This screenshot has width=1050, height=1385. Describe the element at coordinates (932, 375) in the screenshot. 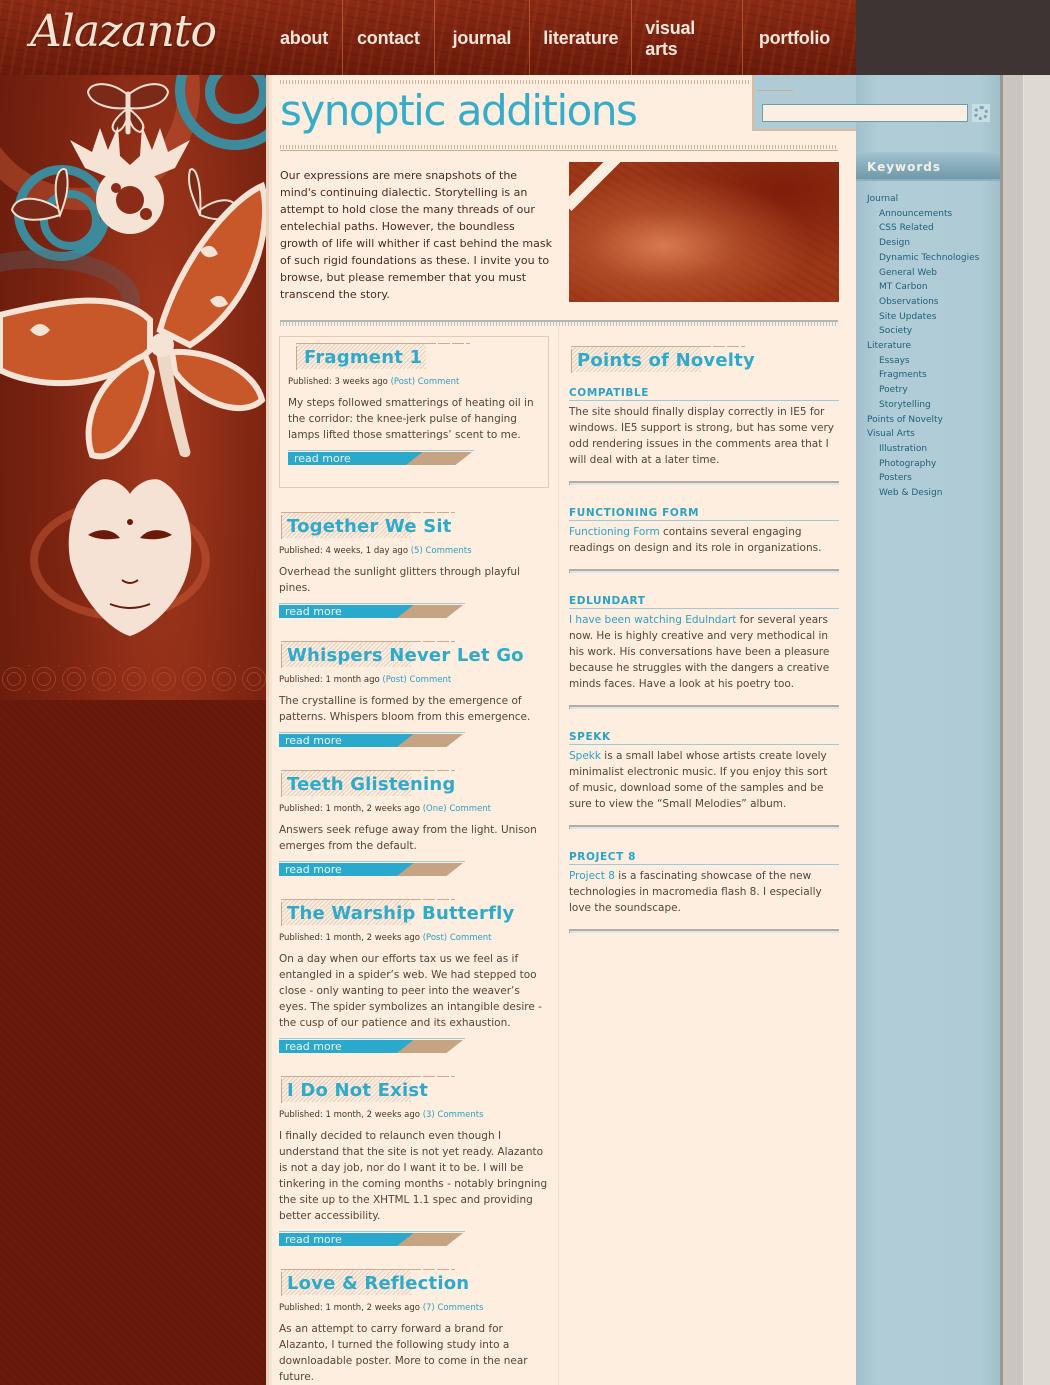

I see `keyword-item: Fragments` at that location.